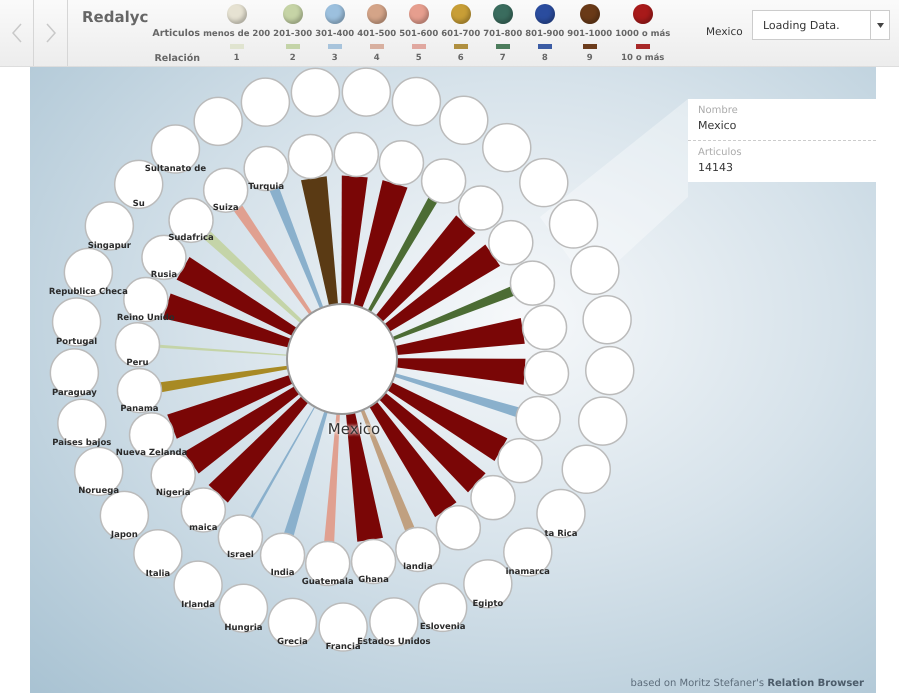 This screenshot has width=899, height=693. I want to click on legend-label: 7, so click(503, 58).